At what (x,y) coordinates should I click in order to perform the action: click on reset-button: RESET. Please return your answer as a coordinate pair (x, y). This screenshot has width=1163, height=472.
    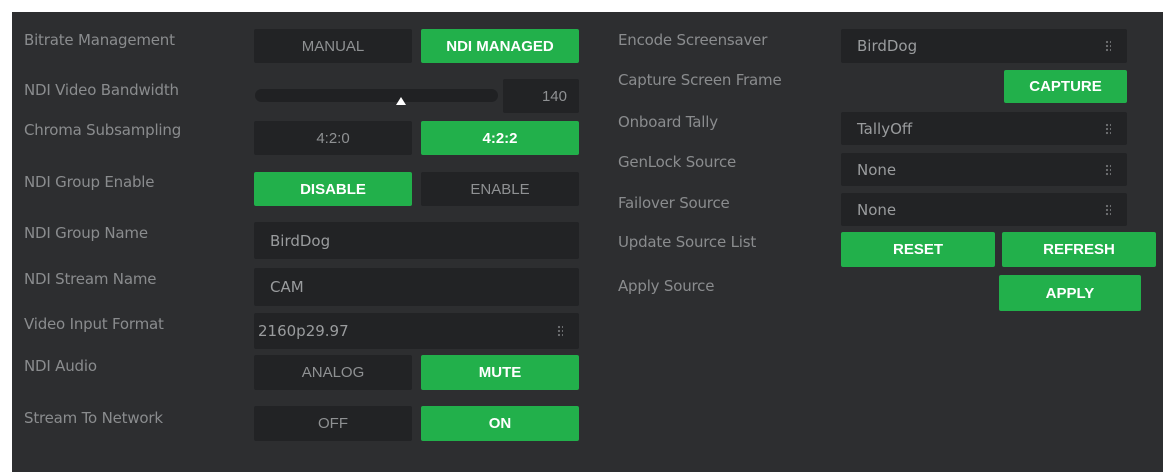
    Looking at the image, I should click on (918, 249).